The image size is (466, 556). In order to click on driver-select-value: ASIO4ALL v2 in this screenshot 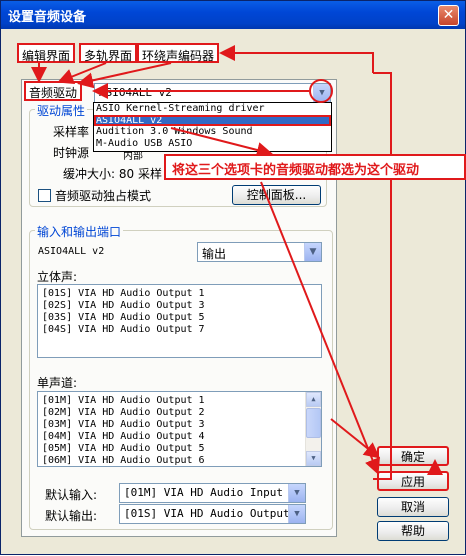, I will do `click(135, 92)`.